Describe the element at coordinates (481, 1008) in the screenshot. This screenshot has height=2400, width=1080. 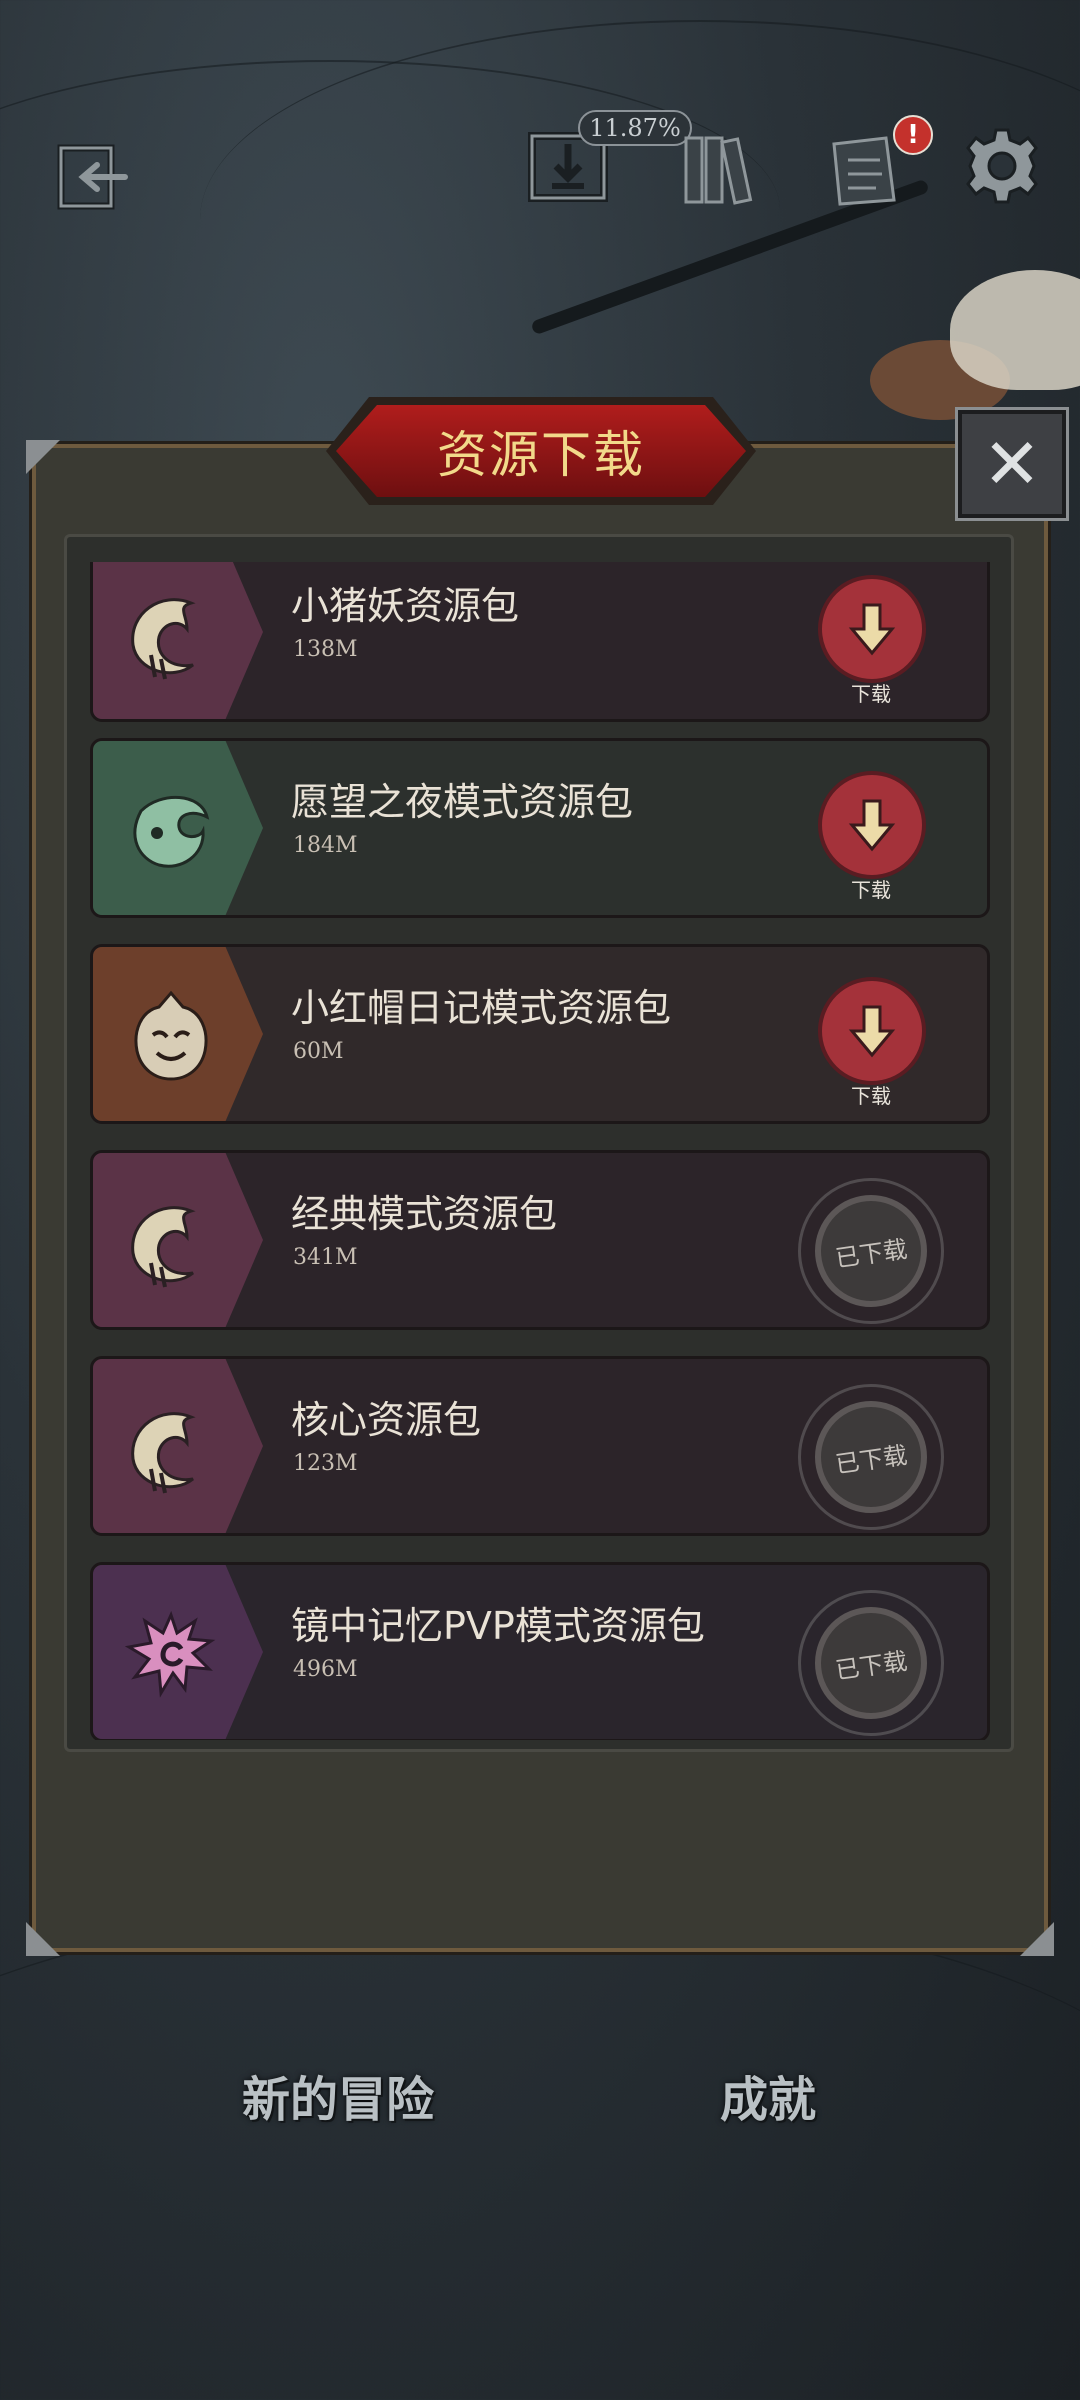
I see `pack-name: 小红帽日记模式资源包` at that location.